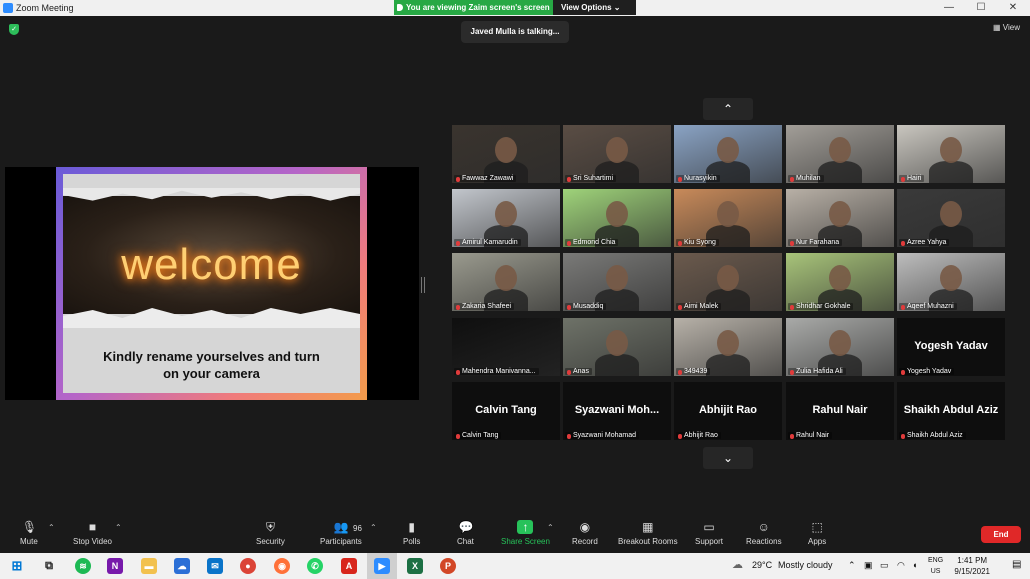 This screenshot has height=579, width=1030. Describe the element at coordinates (762, 565) in the screenshot. I see `weather-temp: 29°C` at that location.